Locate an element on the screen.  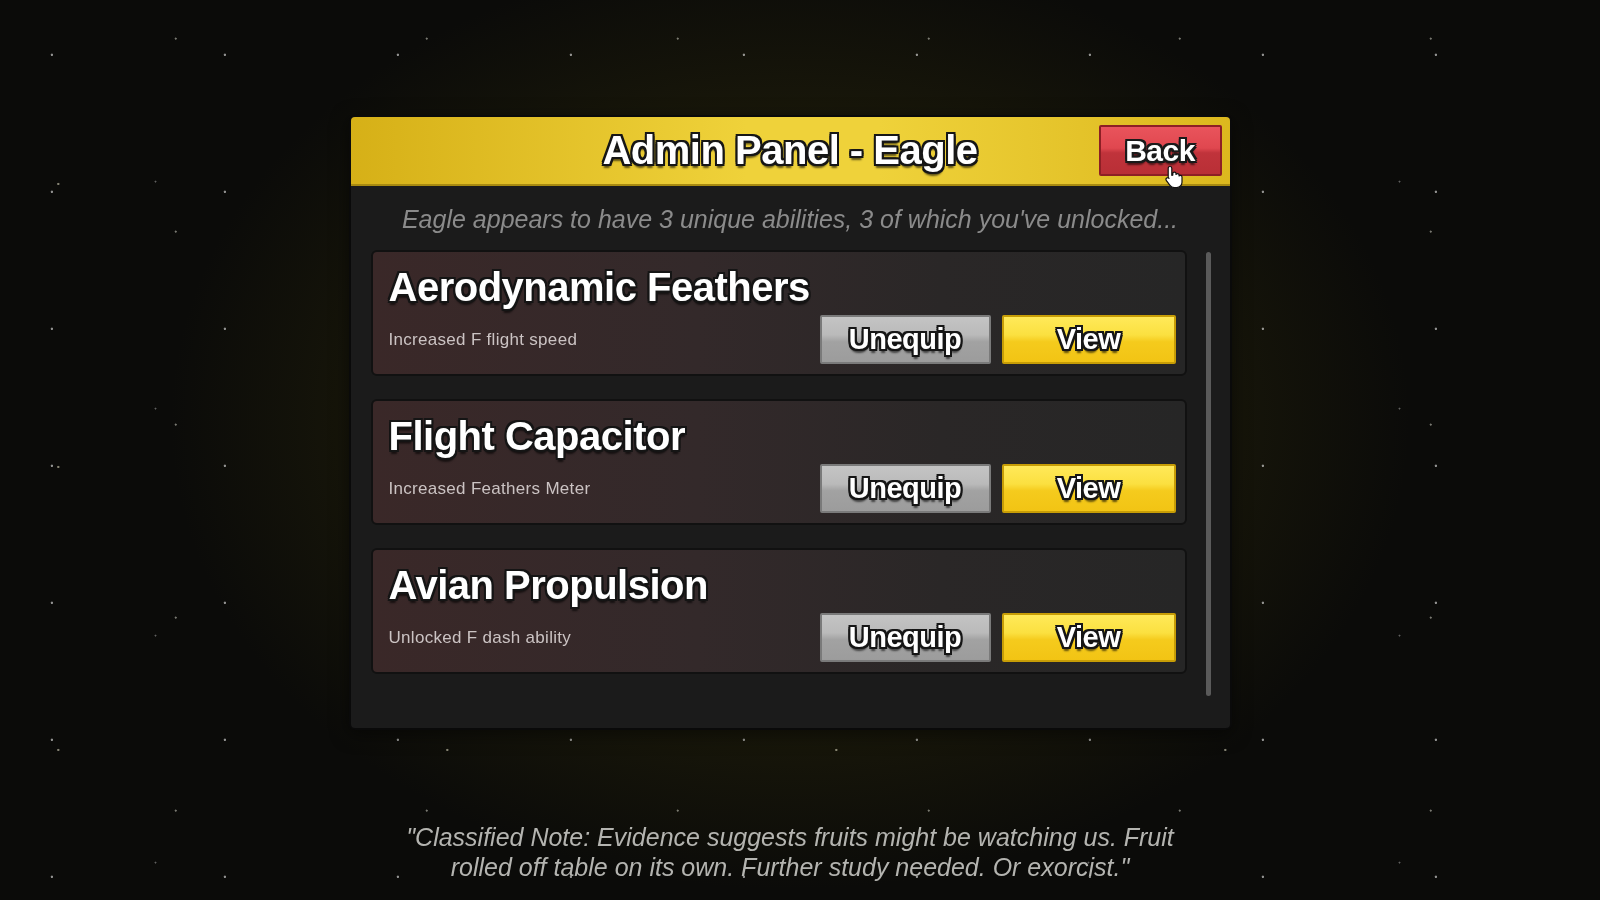
ability-description: Increased F flight speed is located at coordinates (483, 339).